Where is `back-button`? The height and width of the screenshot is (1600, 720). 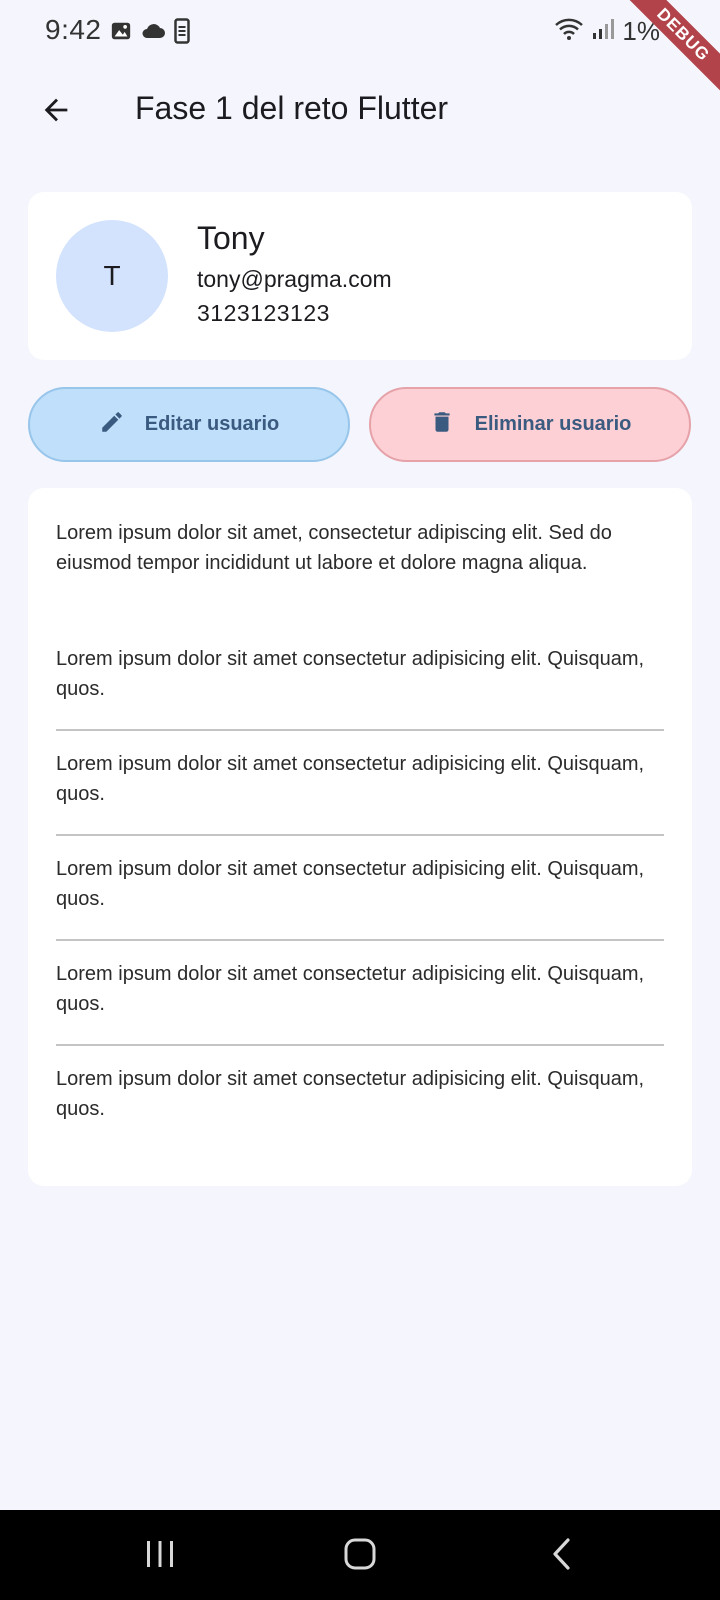
back-button is located at coordinates (56, 112).